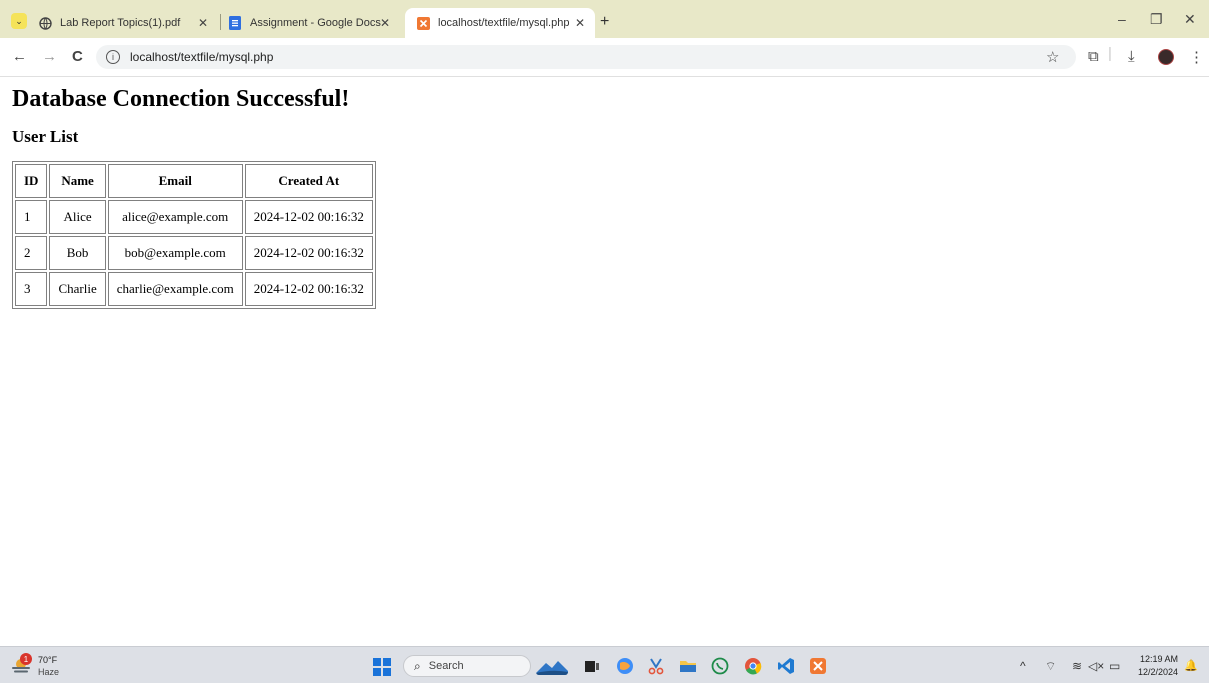 This screenshot has width=1209, height=683. I want to click on cell-id: 1, so click(31, 217).